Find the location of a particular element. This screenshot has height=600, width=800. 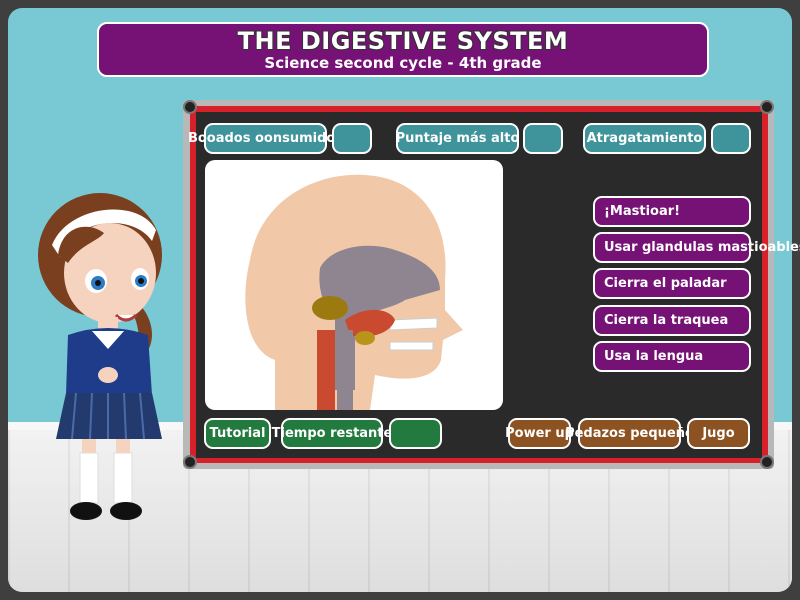

action-trachea-button: Cierra la traquea is located at coordinates (672, 320).